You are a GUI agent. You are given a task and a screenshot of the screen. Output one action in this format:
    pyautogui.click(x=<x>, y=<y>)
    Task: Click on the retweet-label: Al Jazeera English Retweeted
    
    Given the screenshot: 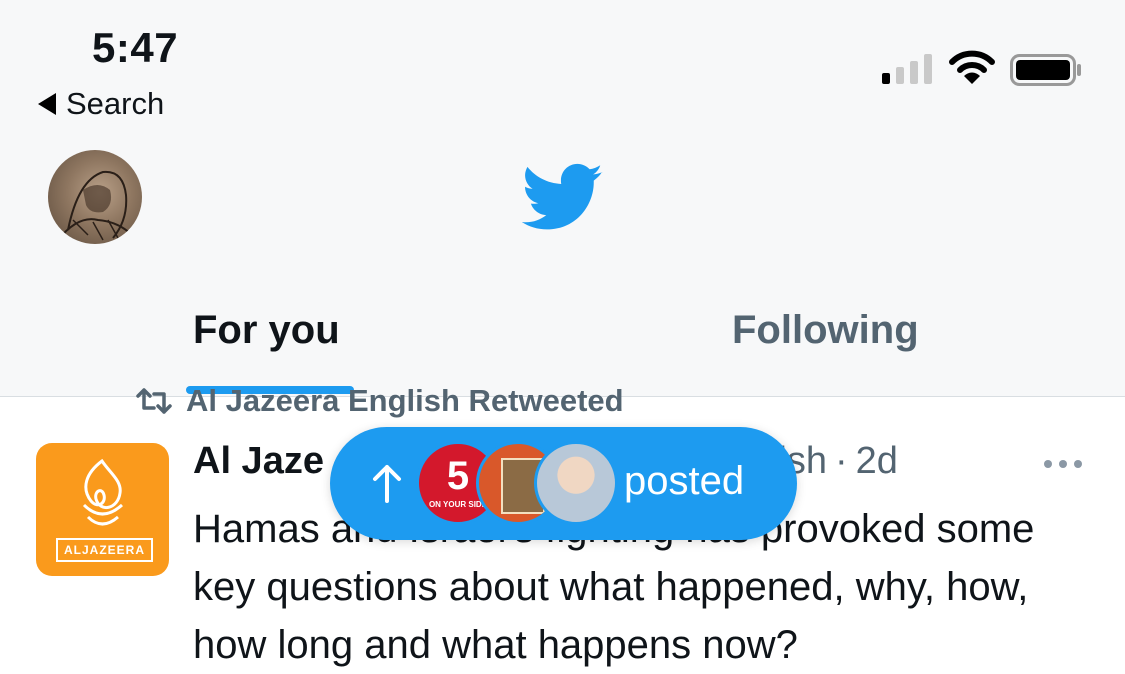 What is the action you would take?
    pyautogui.click(x=405, y=400)
    